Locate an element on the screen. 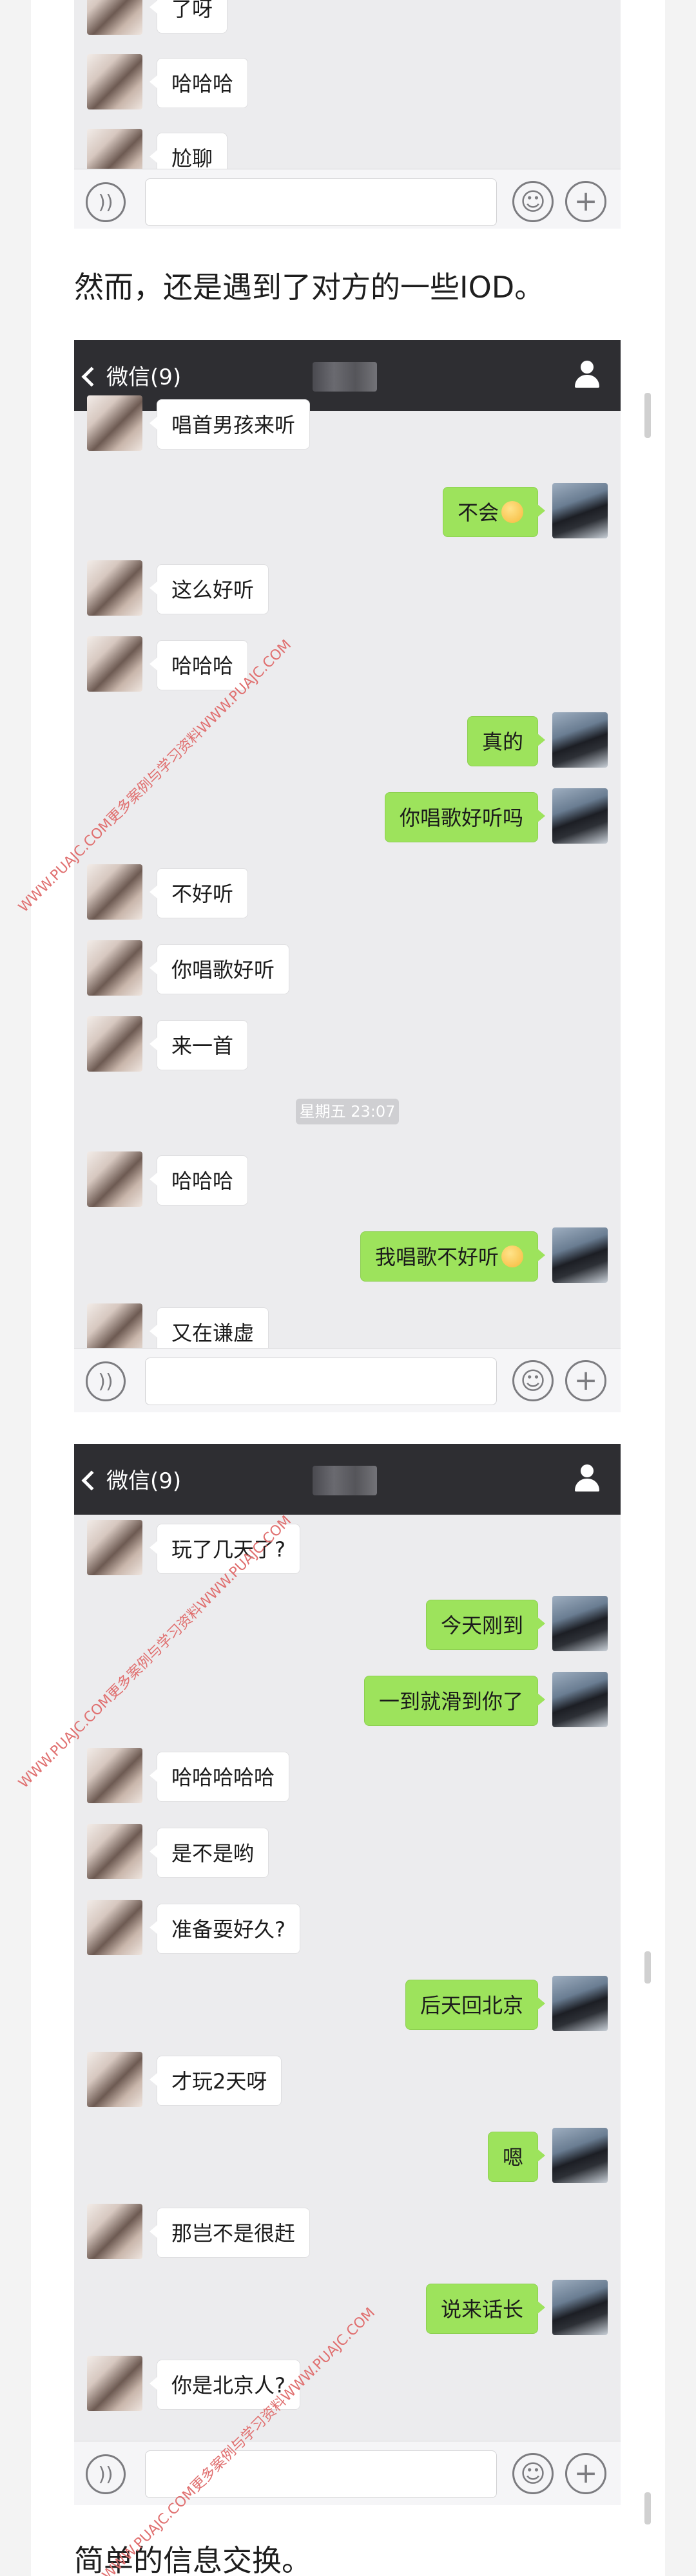  chat-screenshot-1: 了呀 哈哈哈 尬聊 )) ☺ + is located at coordinates (348, 115).